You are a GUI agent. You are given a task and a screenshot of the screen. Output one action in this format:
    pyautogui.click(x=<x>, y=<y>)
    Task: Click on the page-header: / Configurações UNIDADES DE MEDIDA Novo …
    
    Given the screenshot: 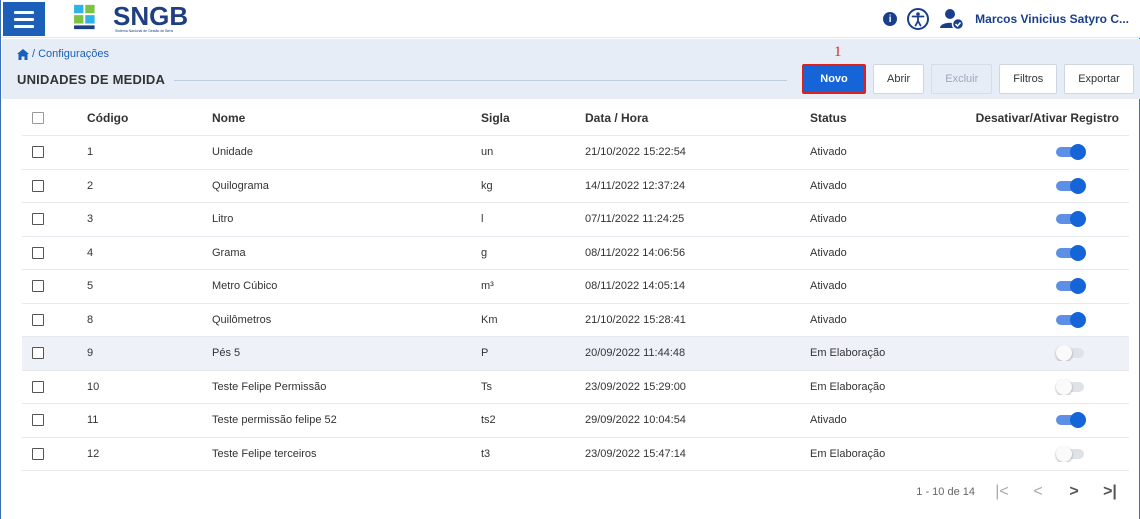 What is the action you would take?
    pyautogui.click(x=571, y=69)
    